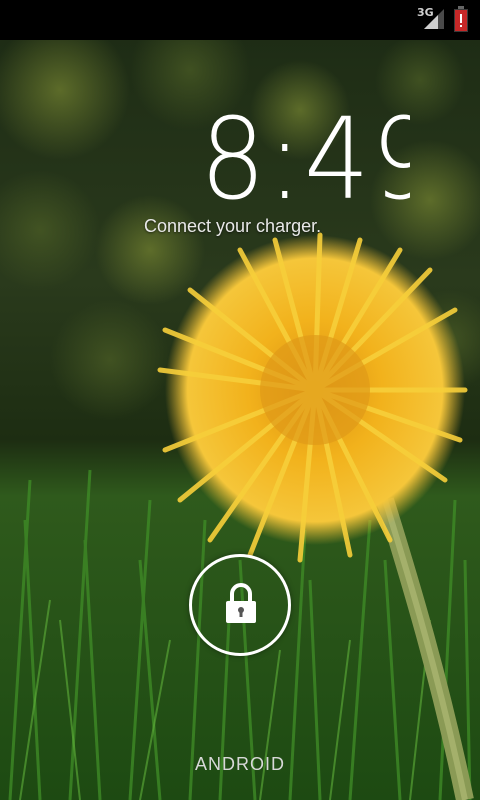 This screenshot has height=800, width=480. I want to click on clock: 8:49, so click(305, 154).